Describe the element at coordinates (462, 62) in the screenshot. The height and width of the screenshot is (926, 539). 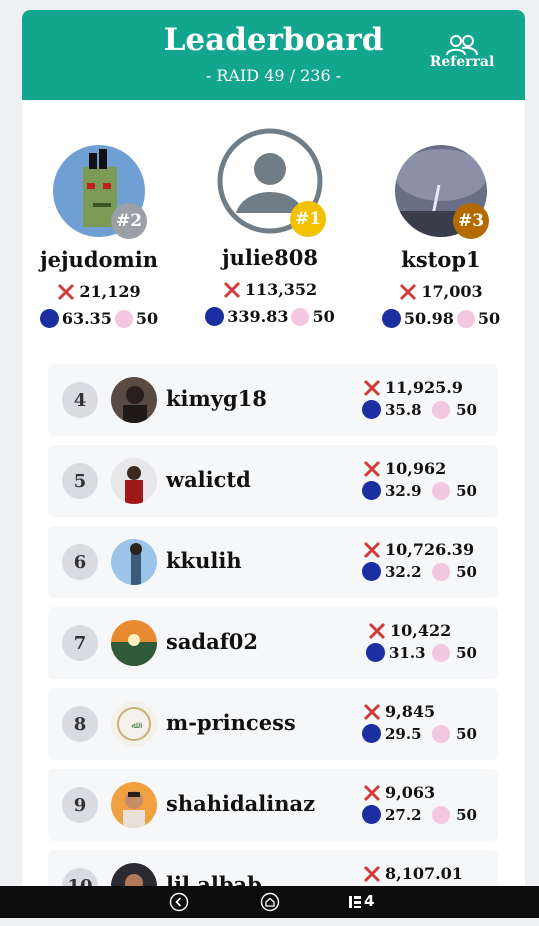
I see `referral-label: Referral` at that location.